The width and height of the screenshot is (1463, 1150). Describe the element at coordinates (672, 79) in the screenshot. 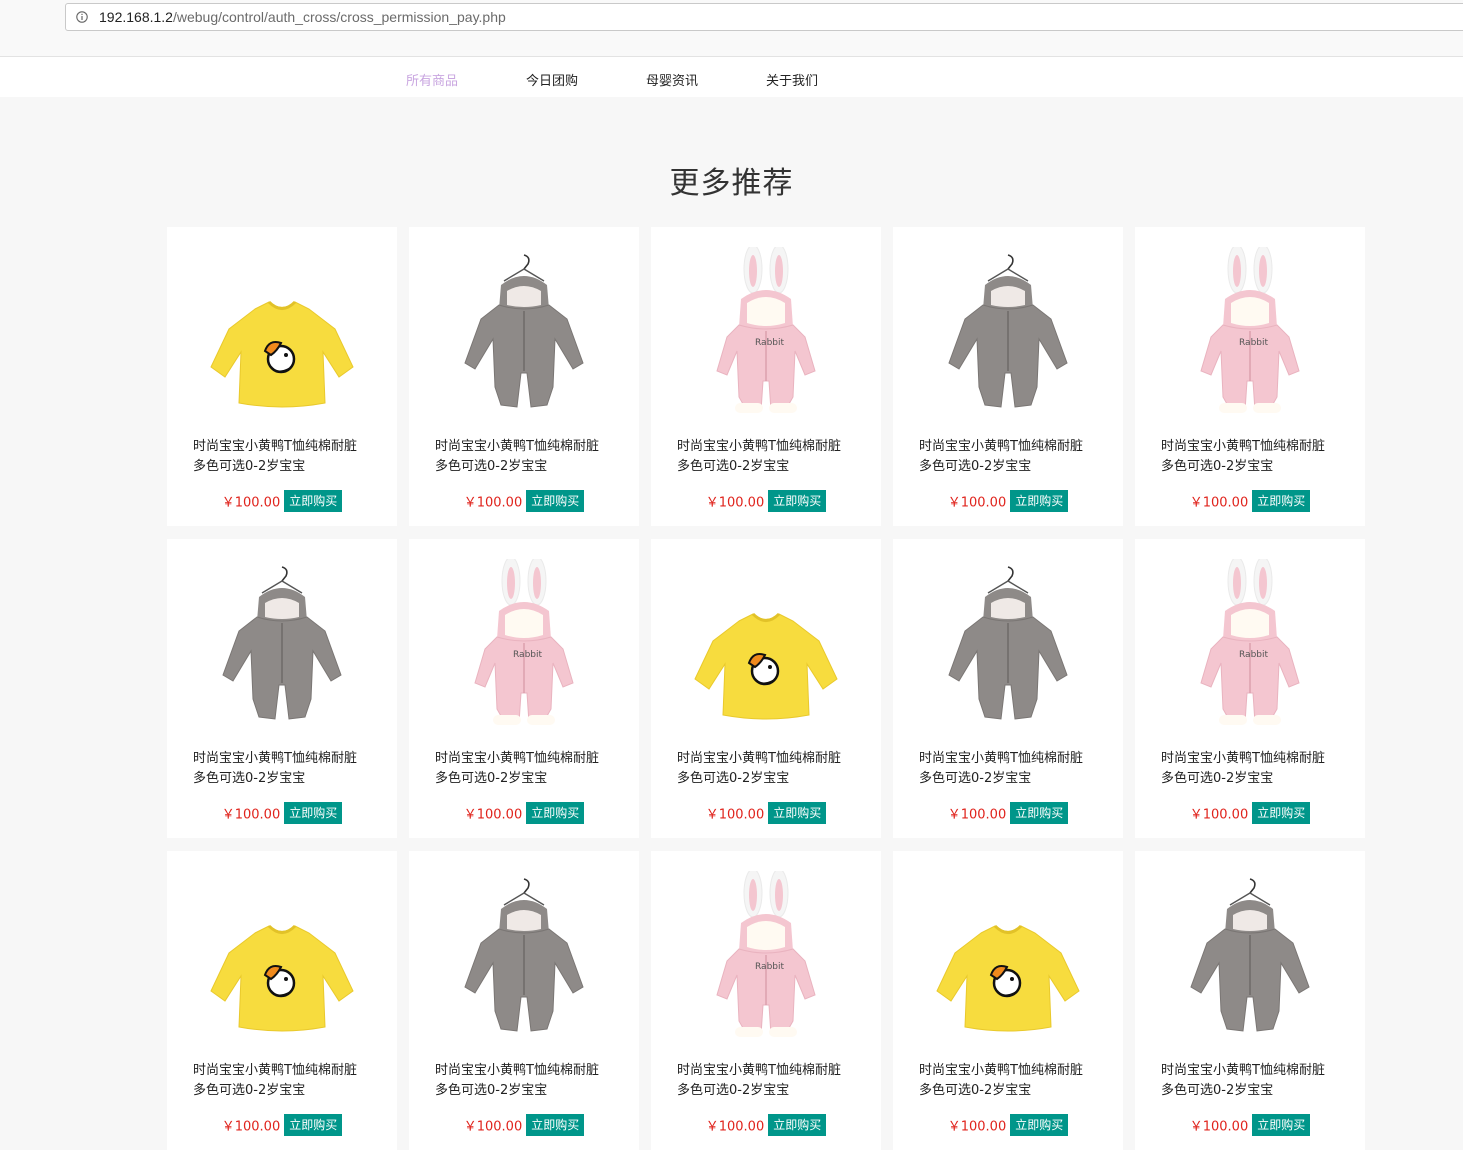

I see `nav-baby-news: 母婴资讯` at that location.